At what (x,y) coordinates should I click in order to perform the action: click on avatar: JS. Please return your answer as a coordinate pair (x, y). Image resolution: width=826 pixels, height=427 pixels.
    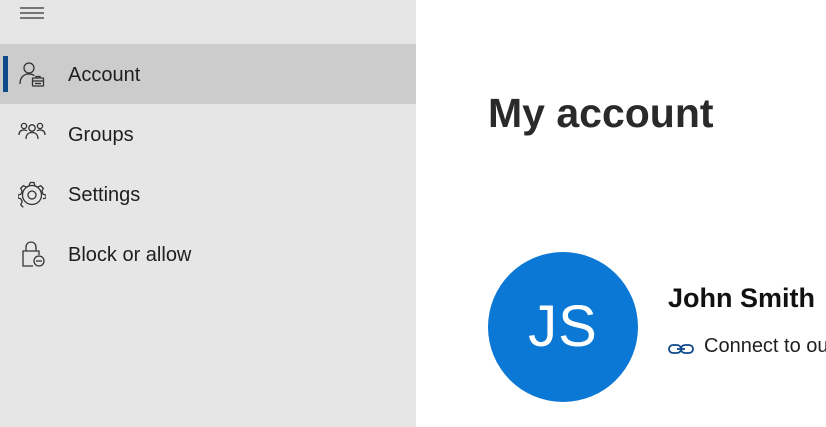
    Looking at the image, I should click on (563, 327).